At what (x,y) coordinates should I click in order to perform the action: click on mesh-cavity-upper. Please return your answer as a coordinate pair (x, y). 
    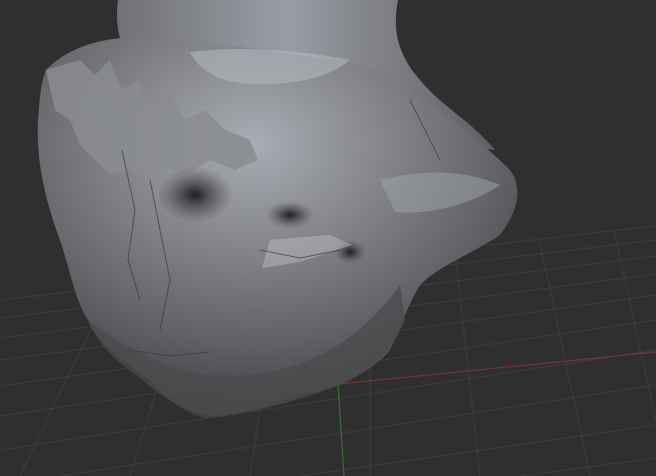
    Looking at the image, I should click on (195, 195).